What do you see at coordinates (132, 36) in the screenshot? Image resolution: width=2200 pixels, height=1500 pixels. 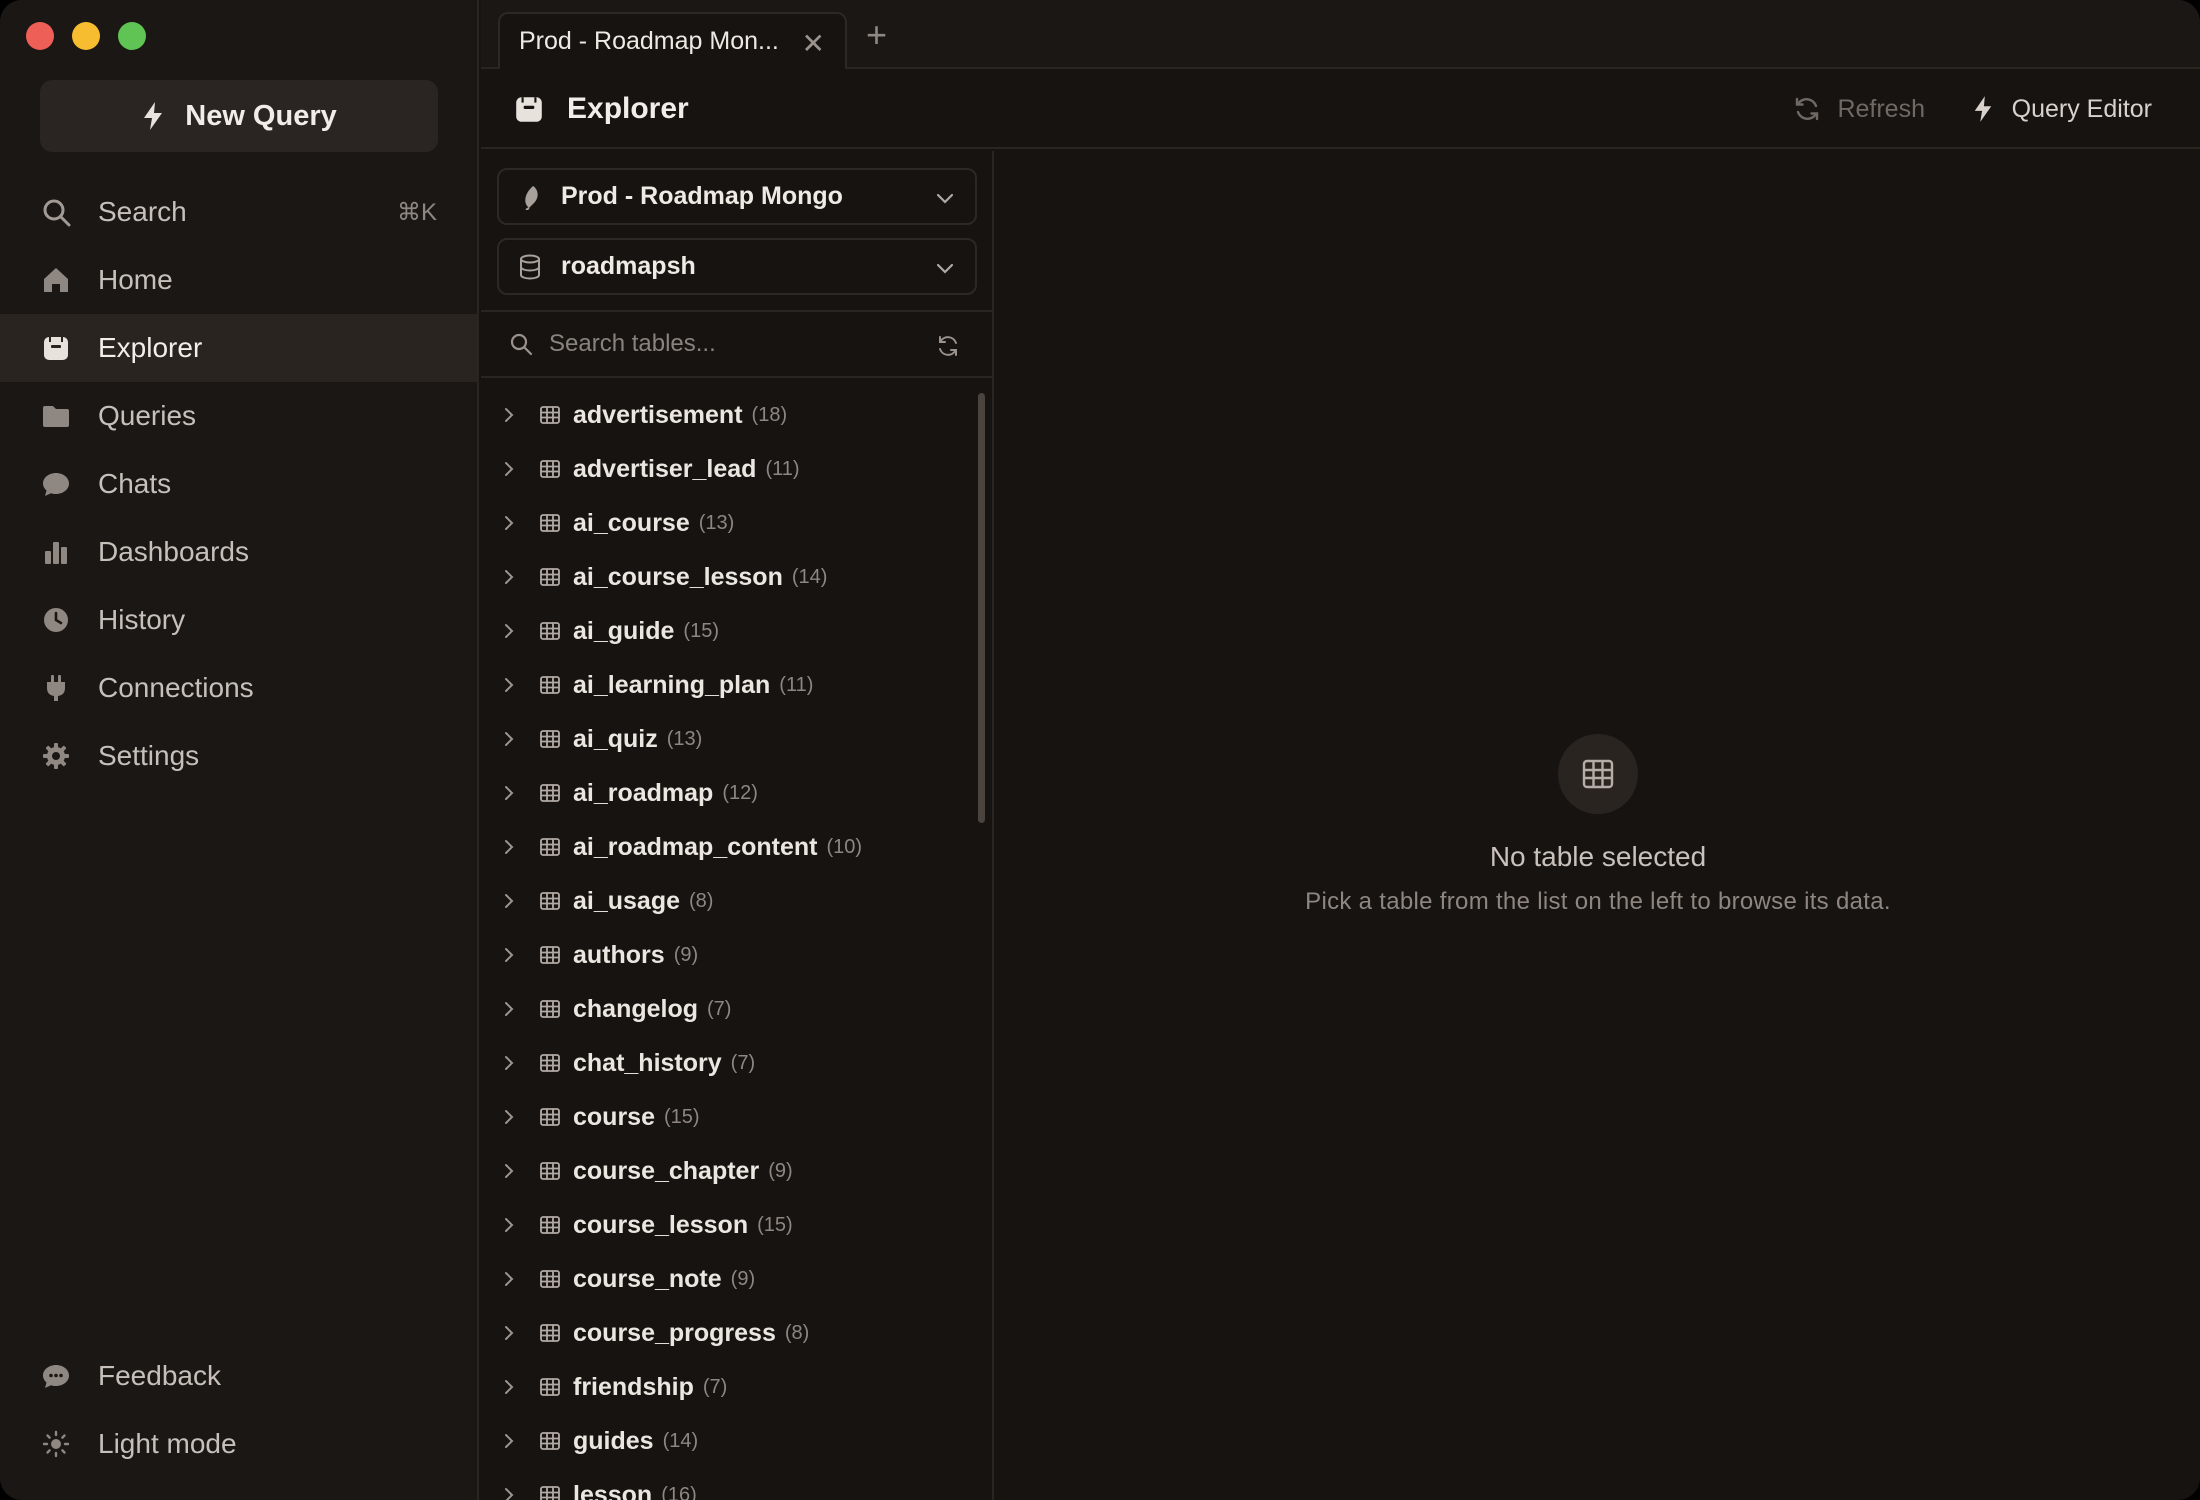 I see `zoom-window-button` at bounding box center [132, 36].